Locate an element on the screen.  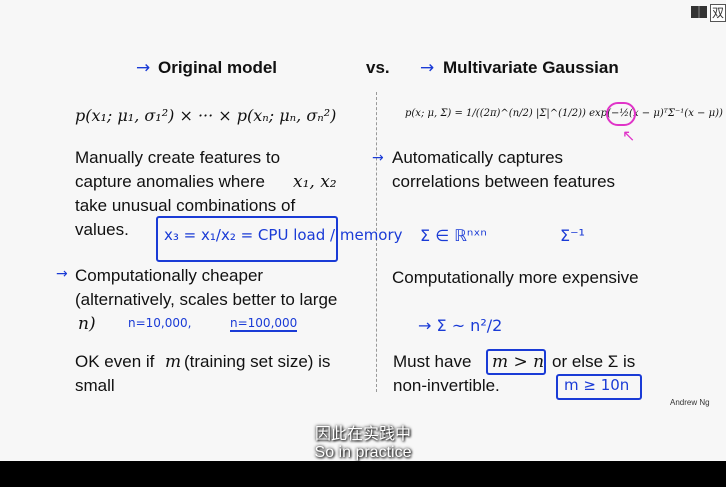
author-credit: Andrew Ng is located at coordinates (690, 402).